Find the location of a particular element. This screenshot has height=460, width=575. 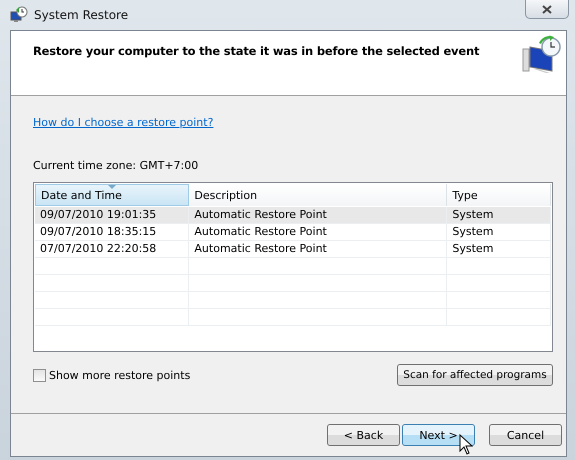

column-header: Type is located at coordinates (499, 195).